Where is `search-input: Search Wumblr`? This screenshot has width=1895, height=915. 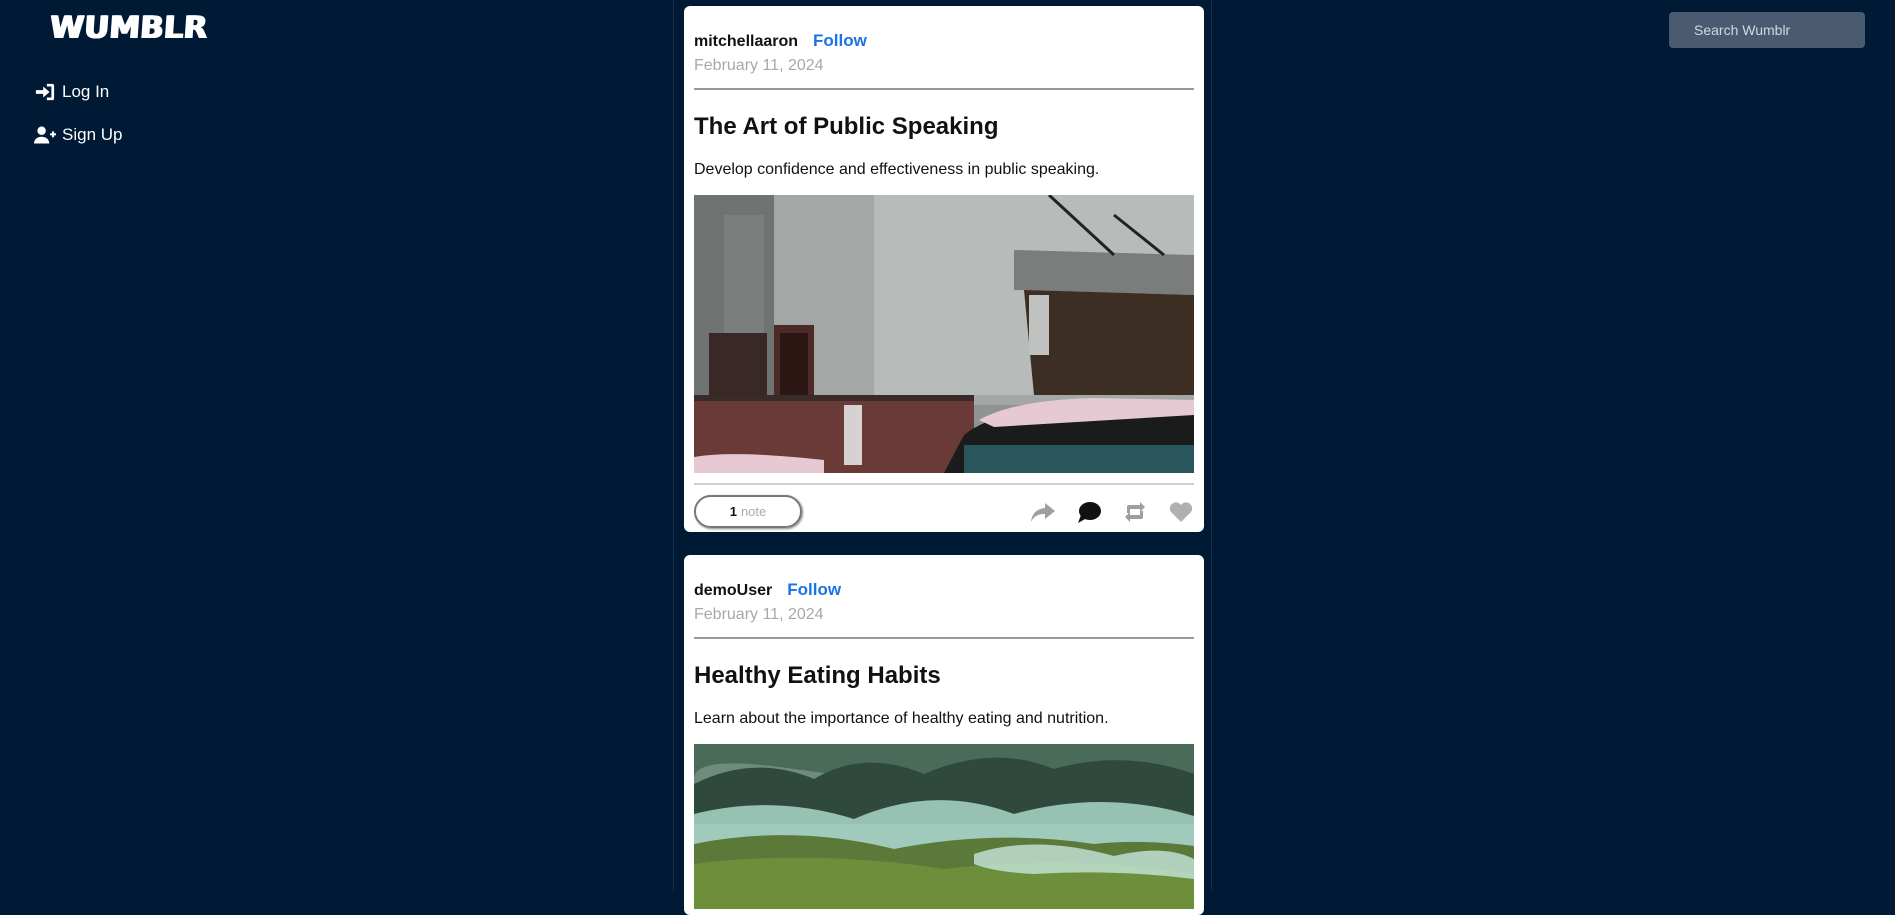
search-input: Search Wumblr is located at coordinates (1767, 30).